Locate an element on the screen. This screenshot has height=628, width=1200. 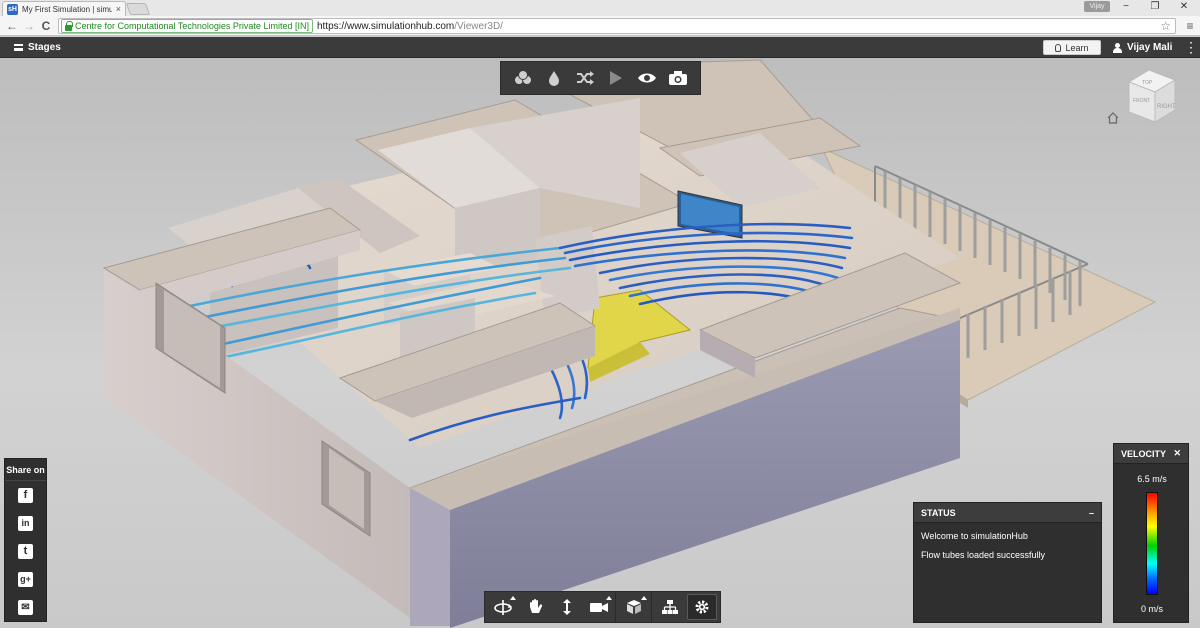
components-icon is located at coordinates (523, 78).